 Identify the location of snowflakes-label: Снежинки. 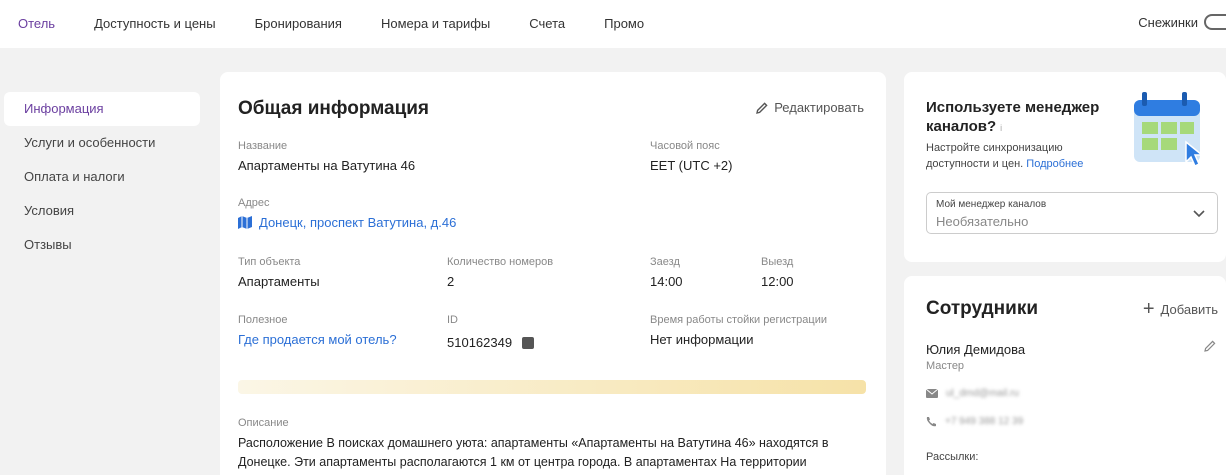
(1168, 22).